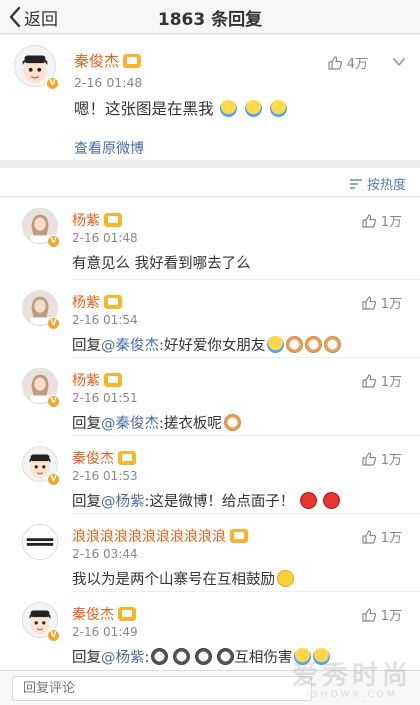  I want to click on comment-author-text: 浪浪浪浪浪浪浪浪浪浪浪, so click(149, 537).